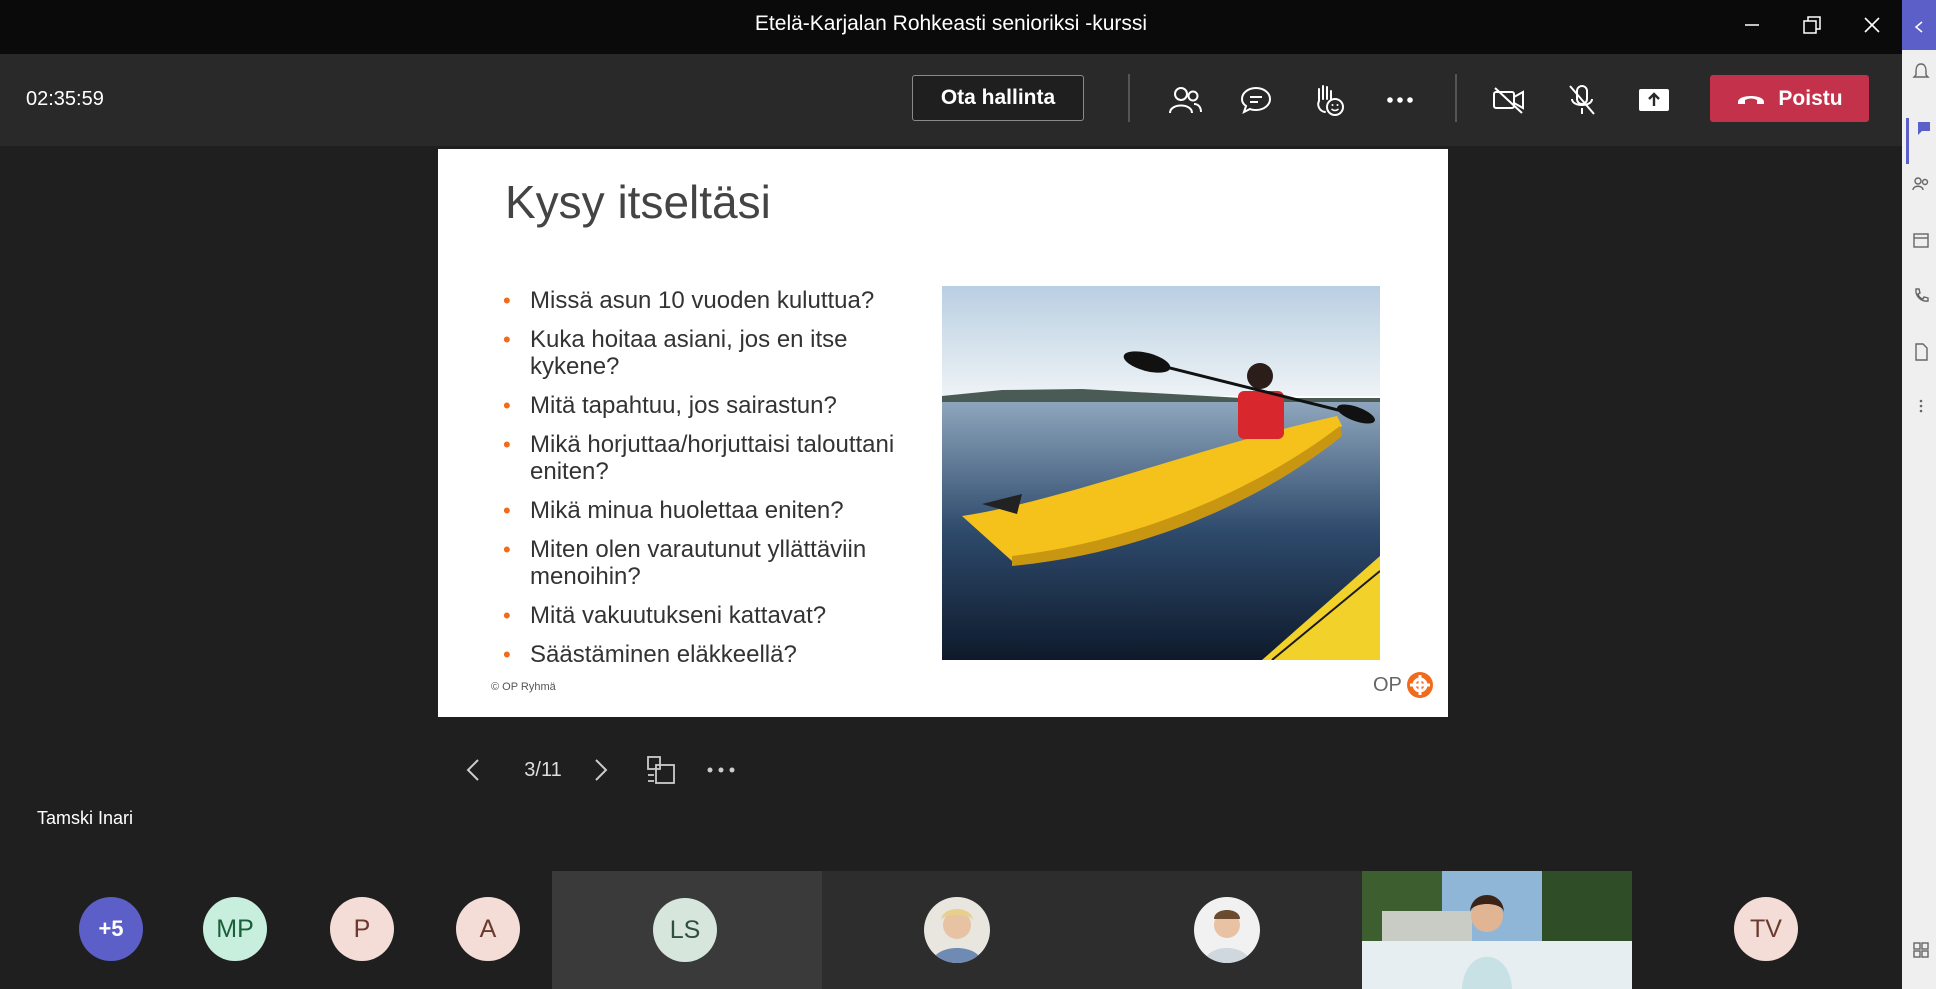  Describe the element at coordinates (1921, 352) in the screenshot. I see `file-icon` at that location.